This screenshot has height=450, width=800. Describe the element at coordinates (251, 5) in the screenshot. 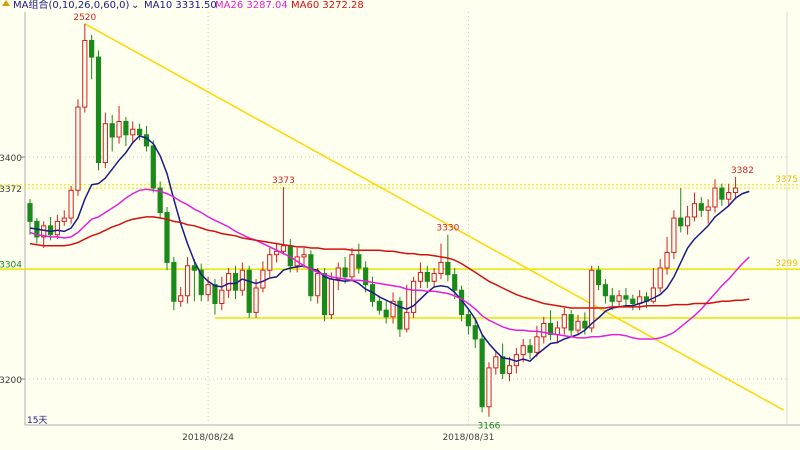

I see `legend-ma26: MA26 3287.04` at that location.